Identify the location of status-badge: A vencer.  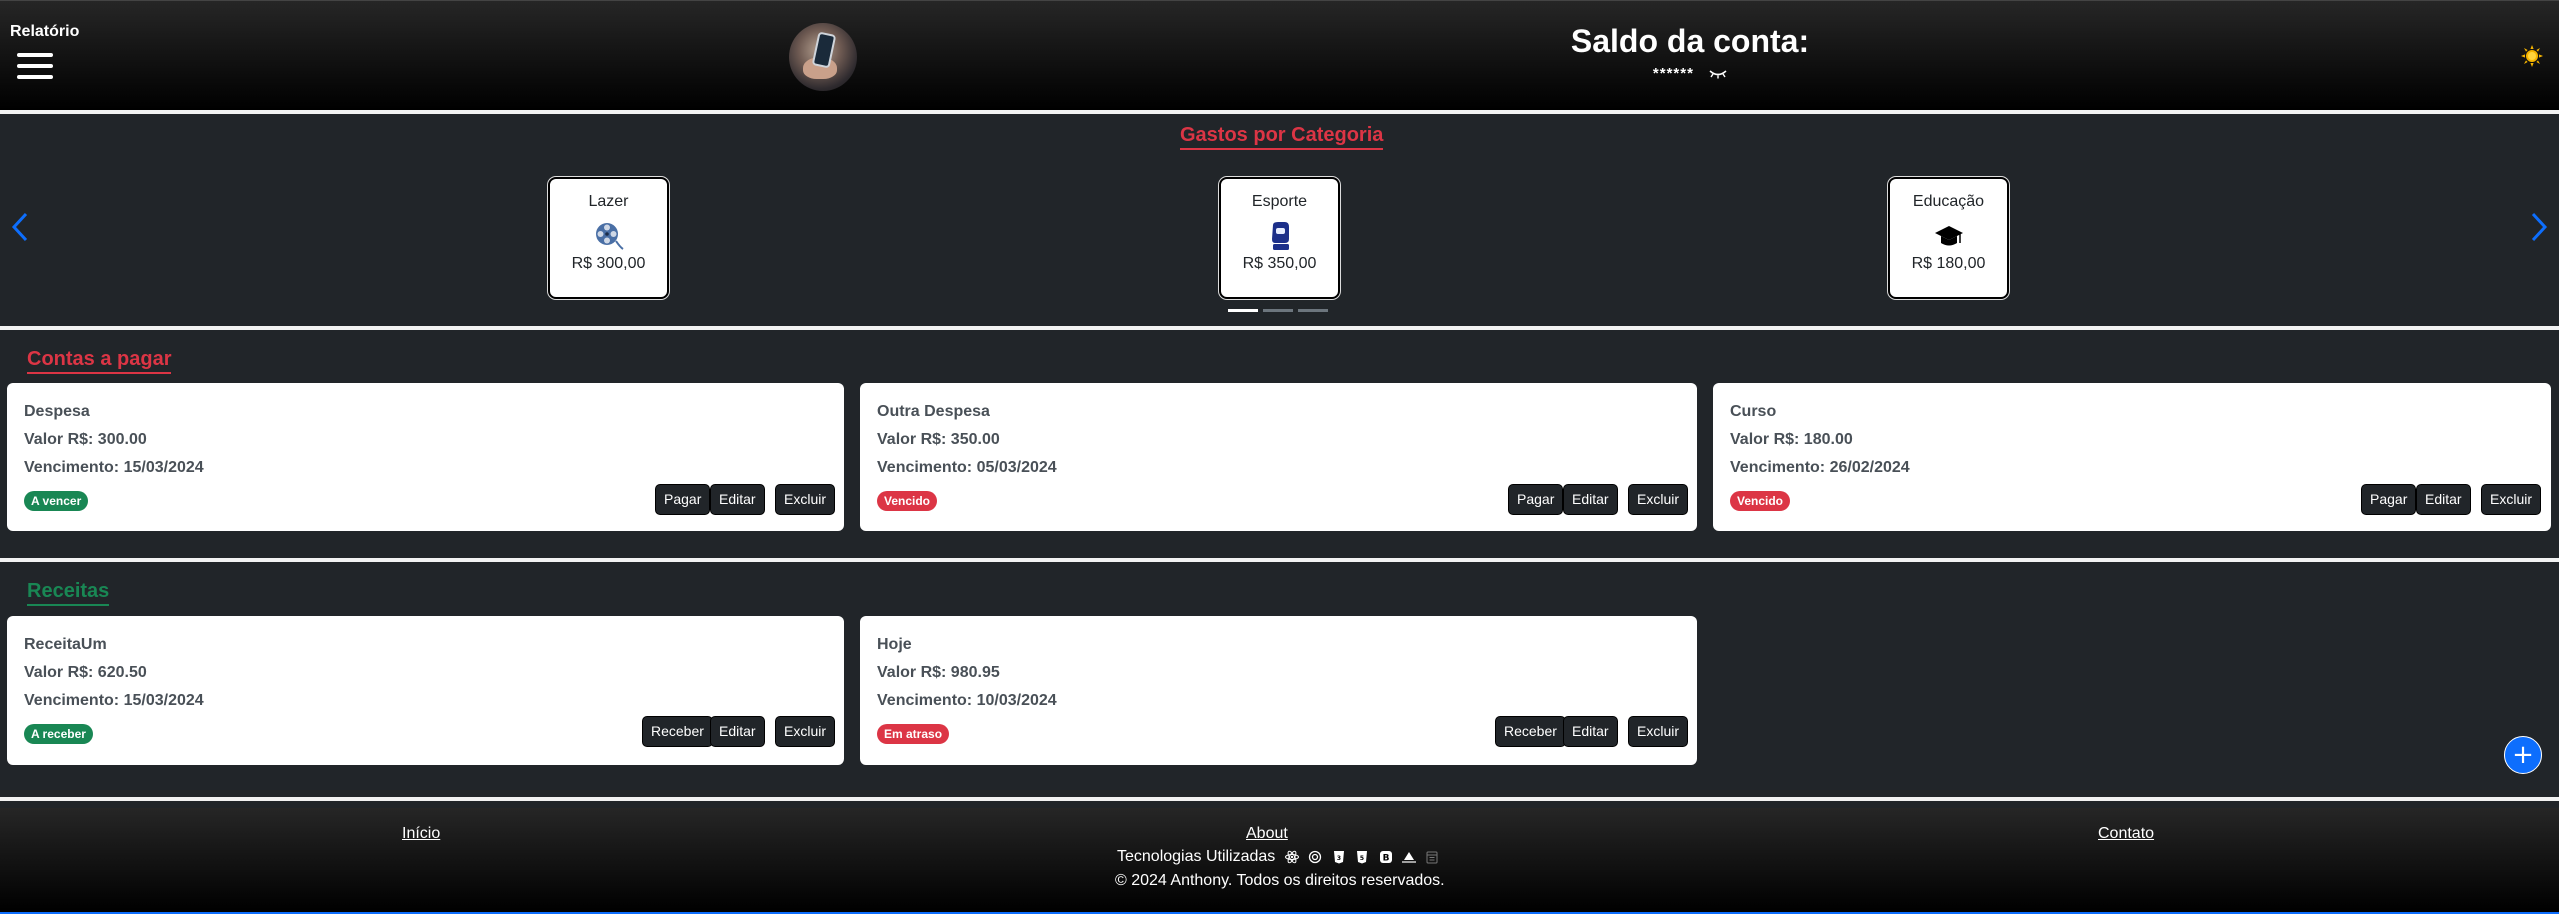
(56, 501).